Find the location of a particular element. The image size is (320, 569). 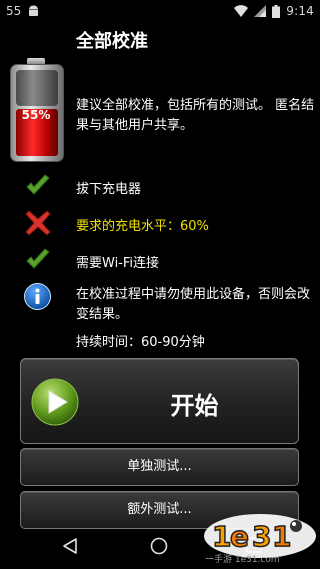

requirement-row-wifi: 需要Wi-Fi连接 is located at coordinates (160, 261).